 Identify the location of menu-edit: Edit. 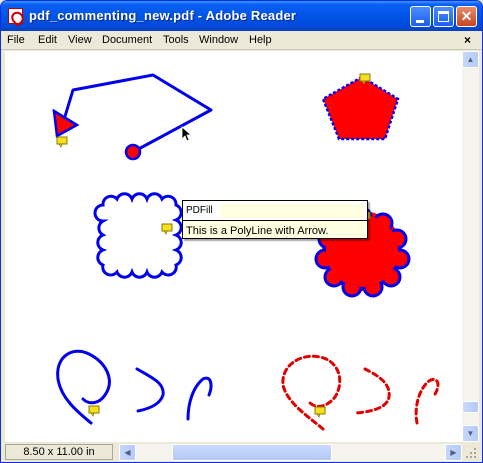
(47, 40).